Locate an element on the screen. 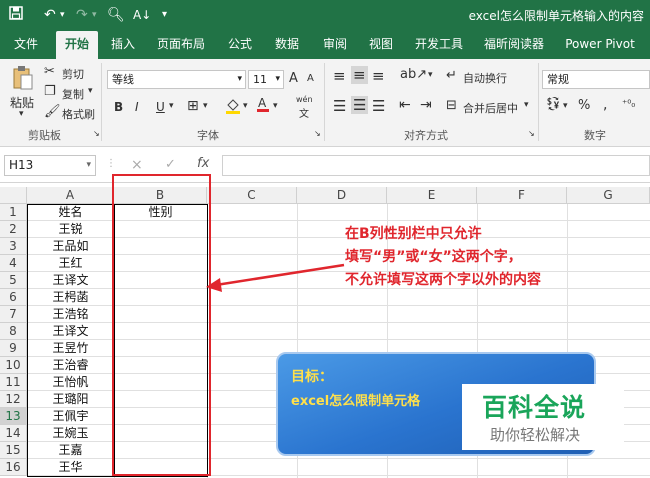 This screenshot has height=478, width=650. merge-center-button: 合并后居中 is located at coordinates (490, 108).